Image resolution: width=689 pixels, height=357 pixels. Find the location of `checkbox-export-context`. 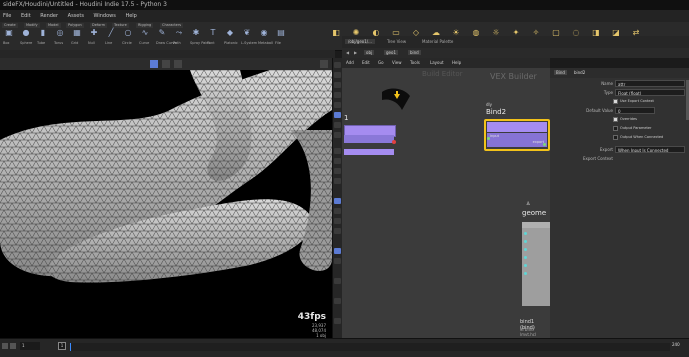

checkbox-export-context is located at coordinates (615, 101).